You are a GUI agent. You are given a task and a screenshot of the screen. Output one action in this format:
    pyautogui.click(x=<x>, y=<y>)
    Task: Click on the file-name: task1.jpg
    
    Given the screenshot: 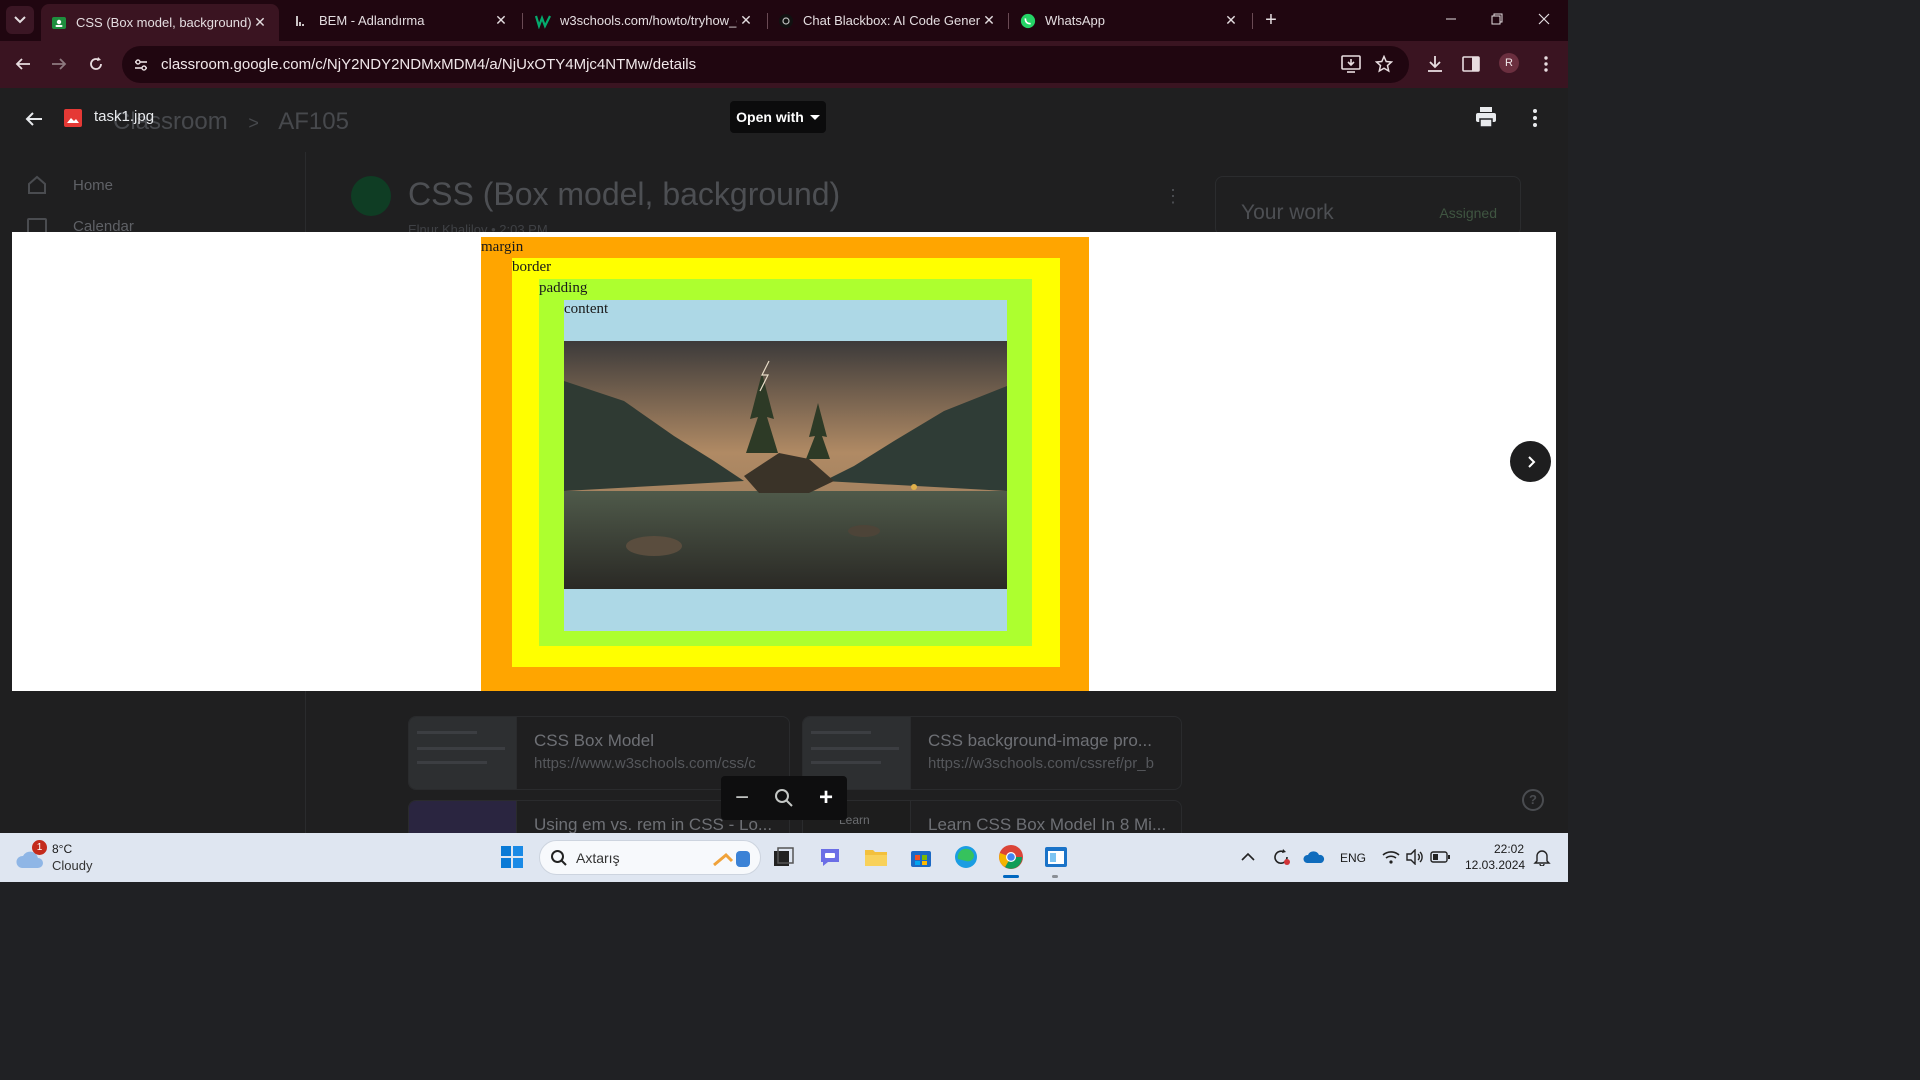 What is the action you would take?
    pyautogui.click(x=124, y=116)
    